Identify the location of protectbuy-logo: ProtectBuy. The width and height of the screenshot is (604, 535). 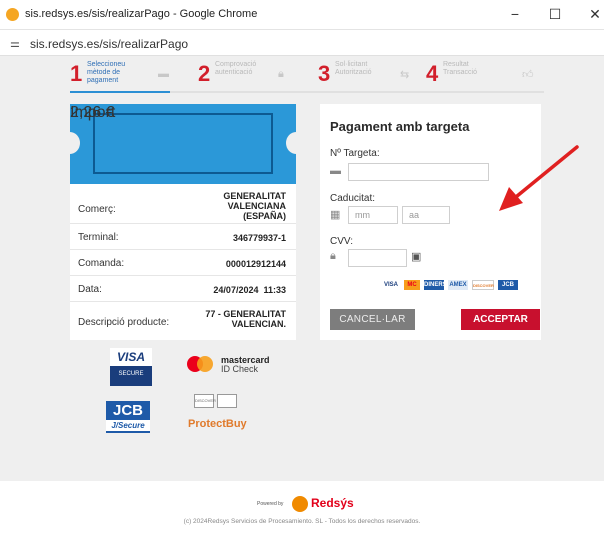
(217, 424).